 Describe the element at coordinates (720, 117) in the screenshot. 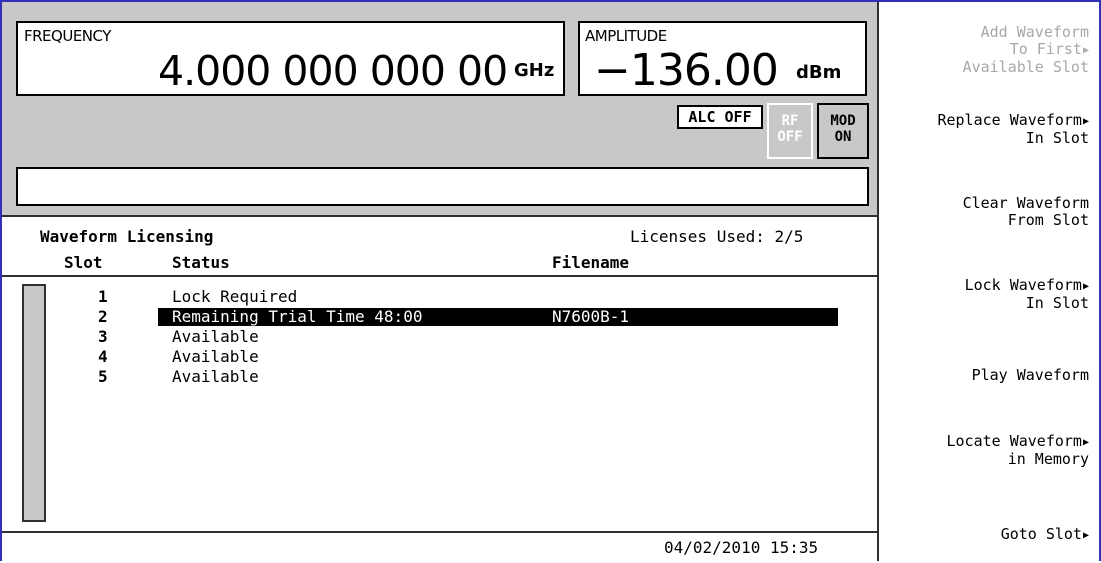

I see `alc-off-annunciator: ALC OFF` at that location.